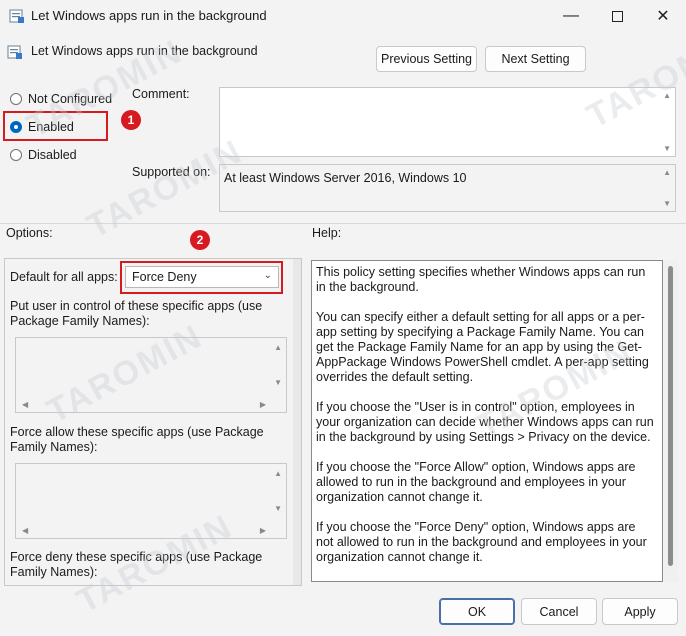 The height and width of the screenshot is (636, 686). I want to click on window-title: Let Windows apps run in the background, so click(149, 15).